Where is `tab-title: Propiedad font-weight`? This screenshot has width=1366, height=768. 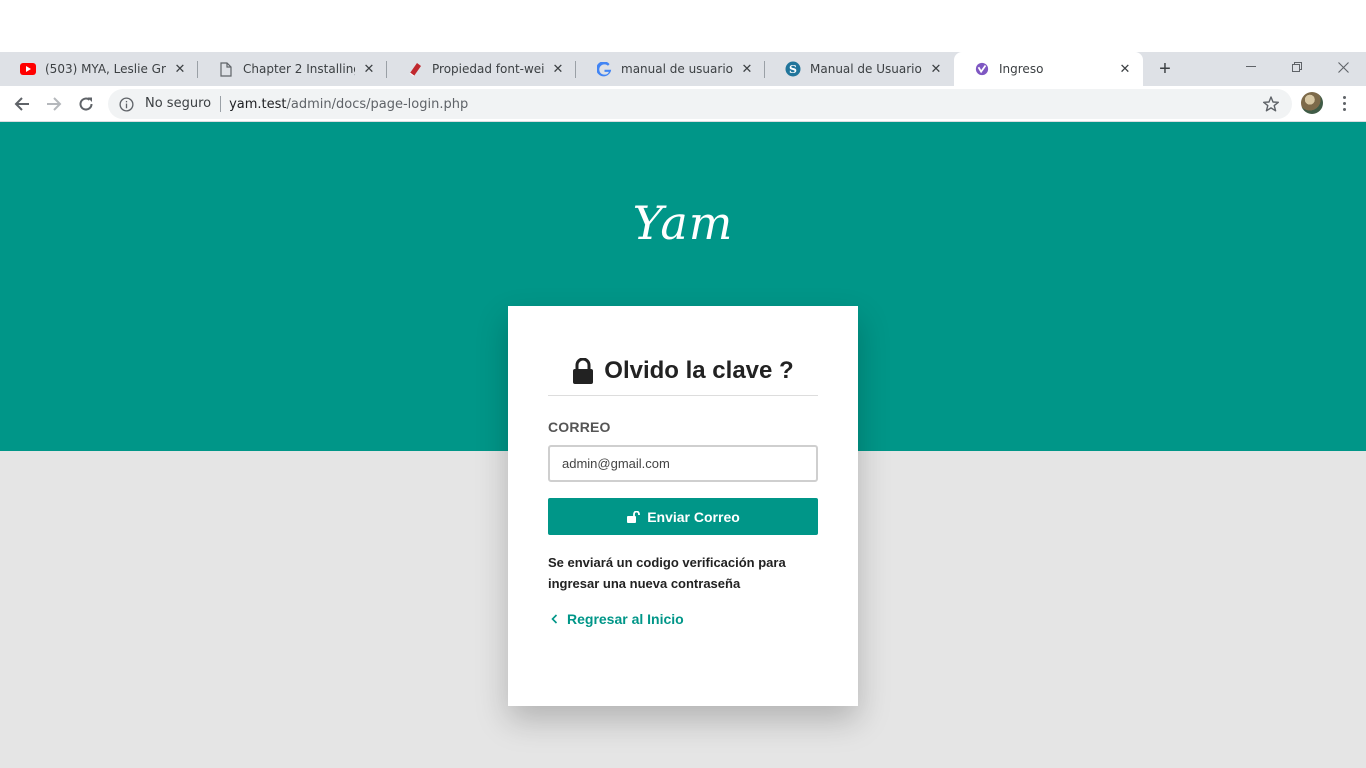 tab-title: Propiedad font-weight is located at coordinates (488, 69).